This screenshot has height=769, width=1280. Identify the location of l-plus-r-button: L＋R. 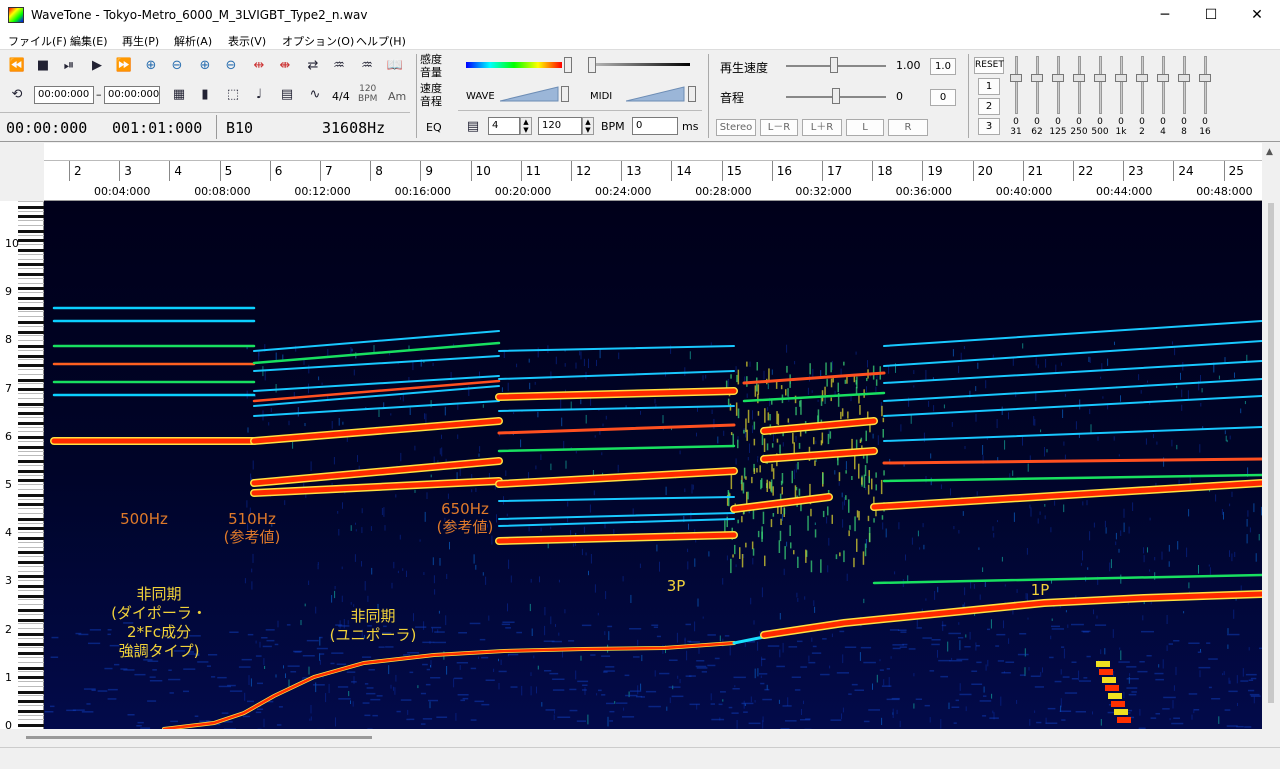
(822, 127).